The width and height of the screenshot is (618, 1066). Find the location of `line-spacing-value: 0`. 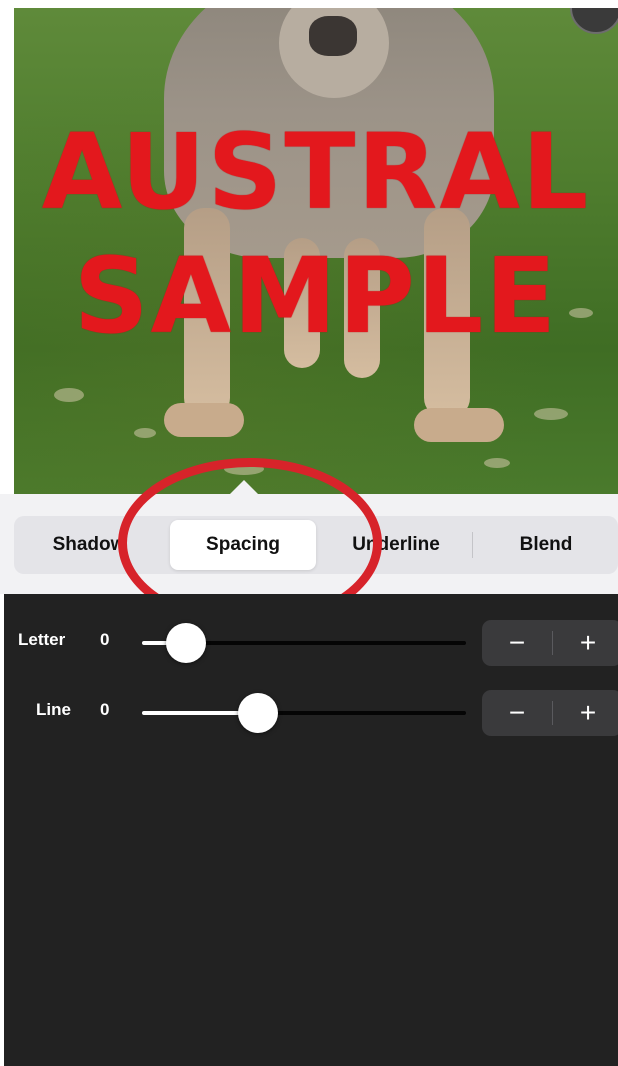

line-spacing-value: 0 is located at coordinates (105, 709).